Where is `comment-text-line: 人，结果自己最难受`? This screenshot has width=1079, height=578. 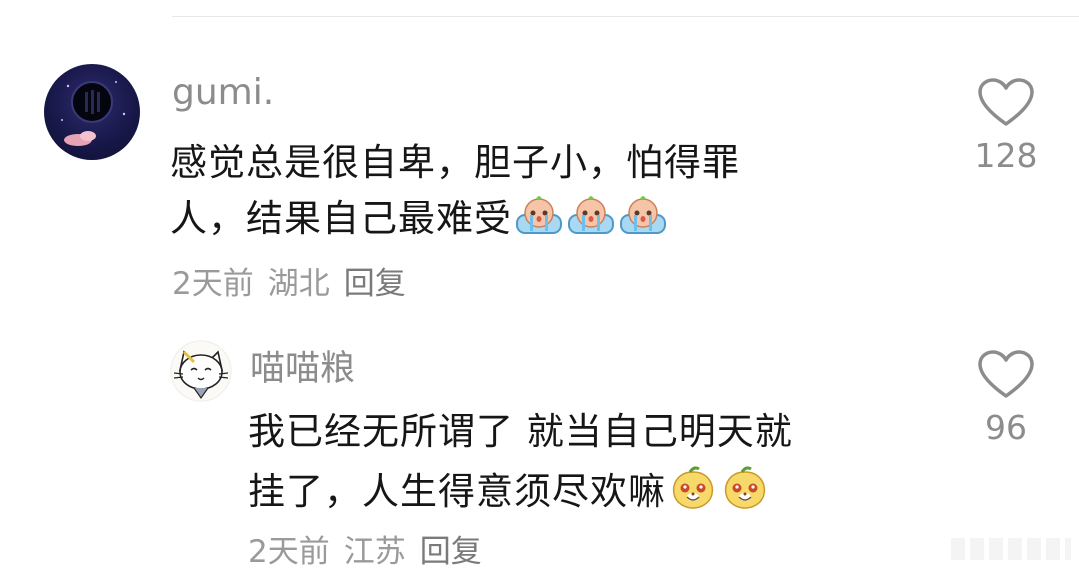 comment-text-line: 人，结果自己最难受 is located at coordinates (550, 219).